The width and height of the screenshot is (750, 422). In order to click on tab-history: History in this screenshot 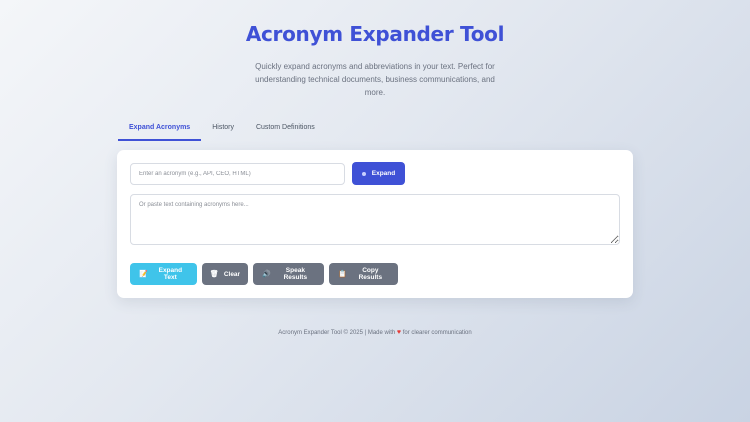, I will do `click(223, 129)`.